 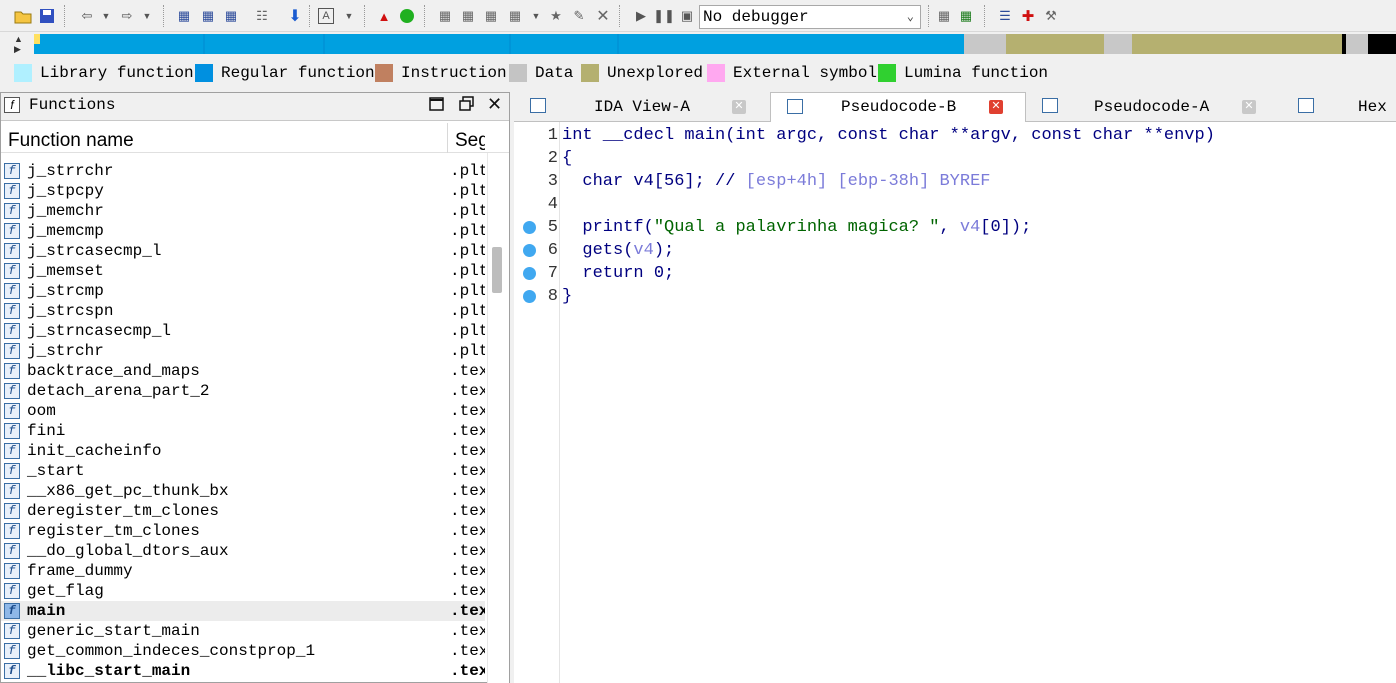 What do you see at coordinates (536, 16) in the screenshot?
I see `graph-dropdown-icon: ▼` at bounding box center [536, 16].